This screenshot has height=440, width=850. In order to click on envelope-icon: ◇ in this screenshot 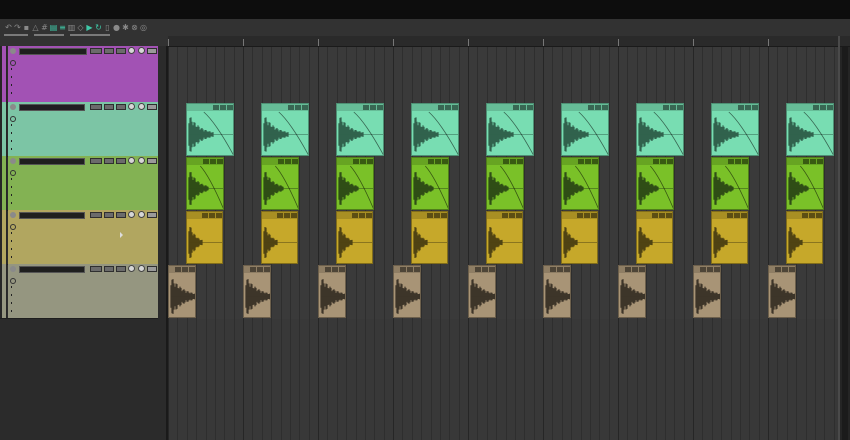, I will do `click(80, 27)`.